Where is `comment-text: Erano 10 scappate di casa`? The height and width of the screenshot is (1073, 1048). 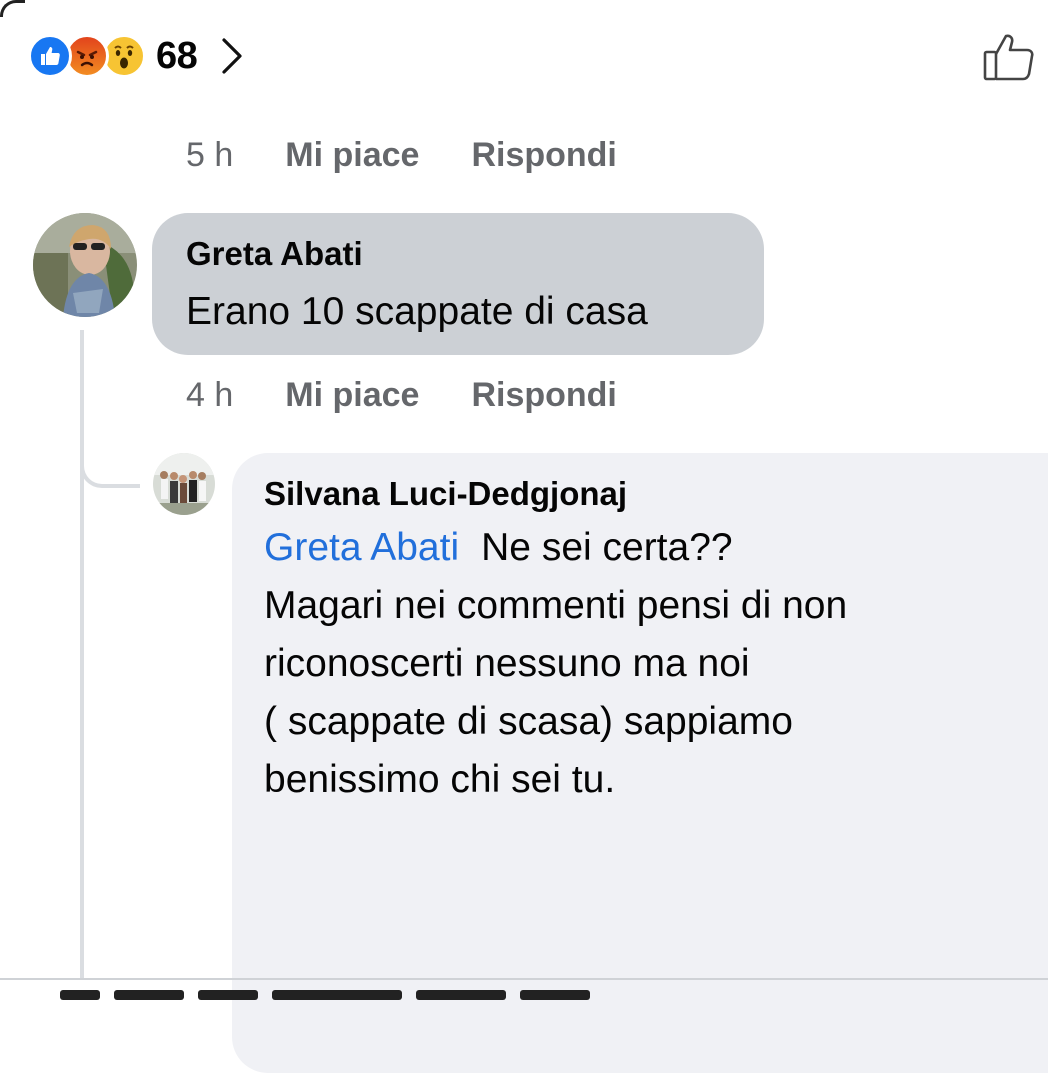
comment-text: Erano 10 scappate di casa is located at coordinates (417, 311).